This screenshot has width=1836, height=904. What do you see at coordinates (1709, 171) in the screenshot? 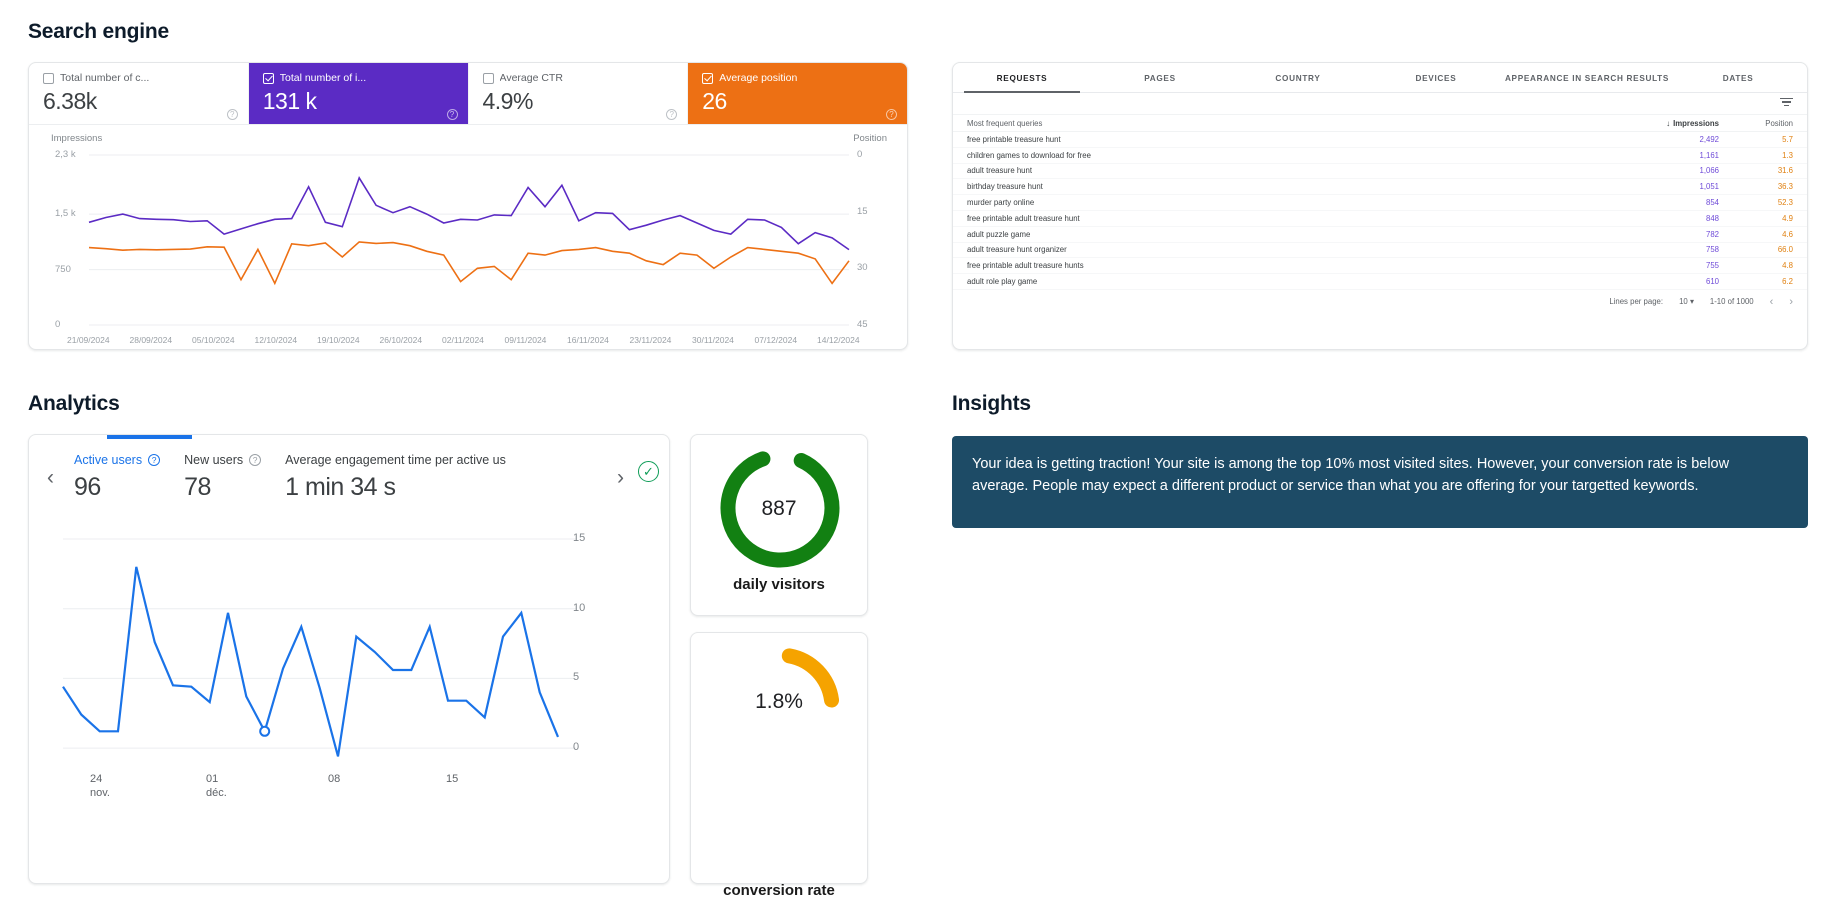
I see `cell-impressions: 1,066` at bounding box center [1709, 171].